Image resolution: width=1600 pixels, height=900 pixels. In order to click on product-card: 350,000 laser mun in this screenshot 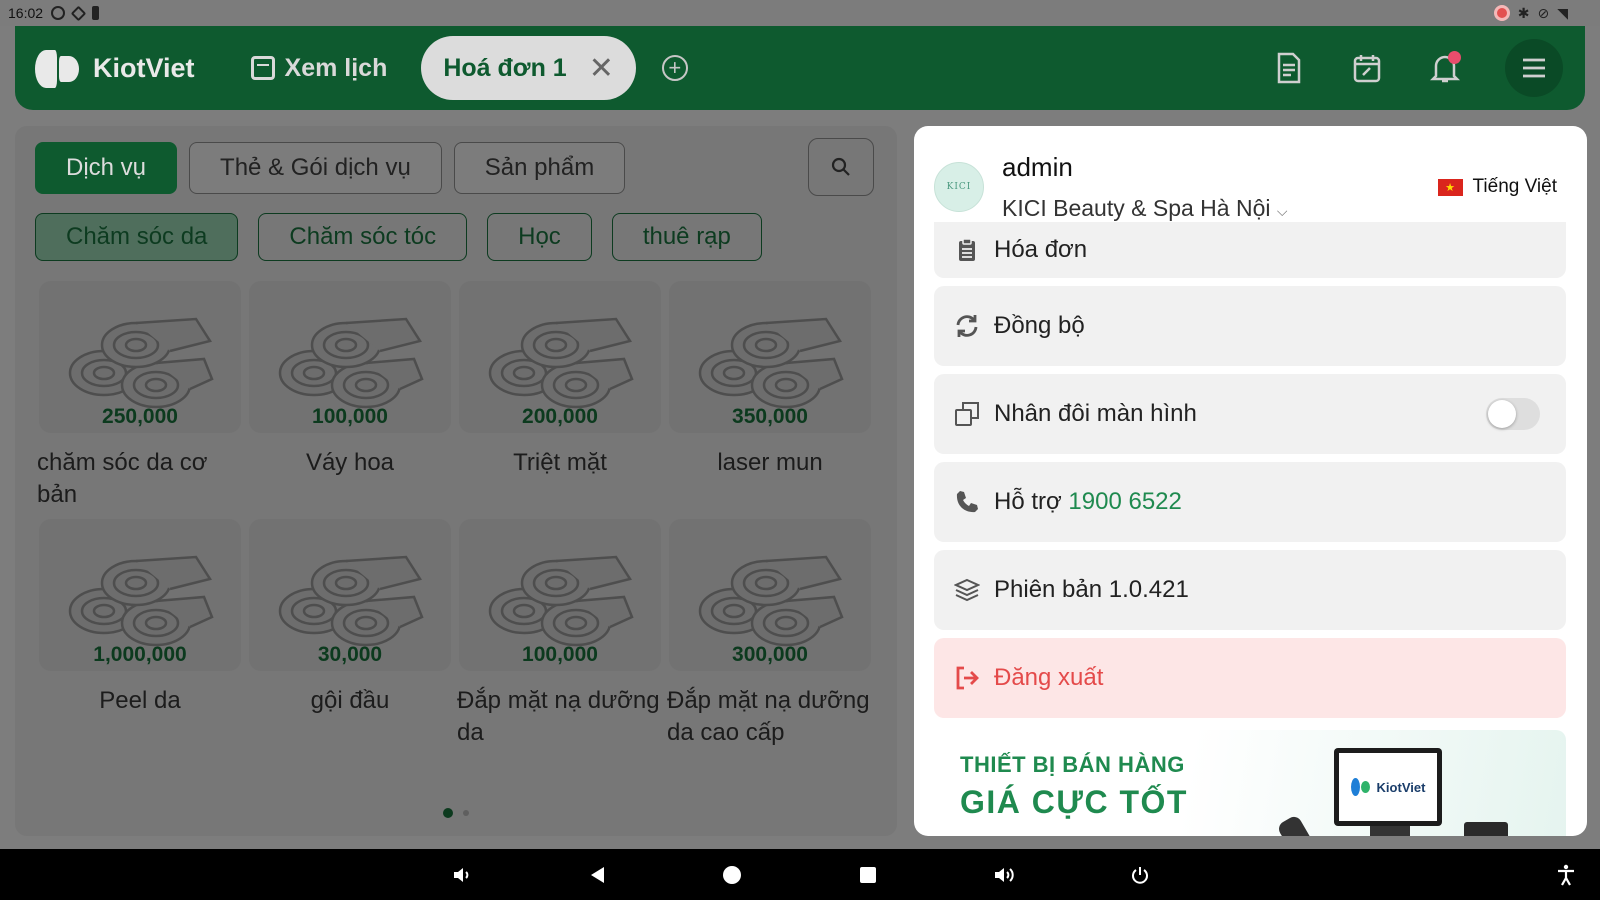, I will do `click(770, 400)`.